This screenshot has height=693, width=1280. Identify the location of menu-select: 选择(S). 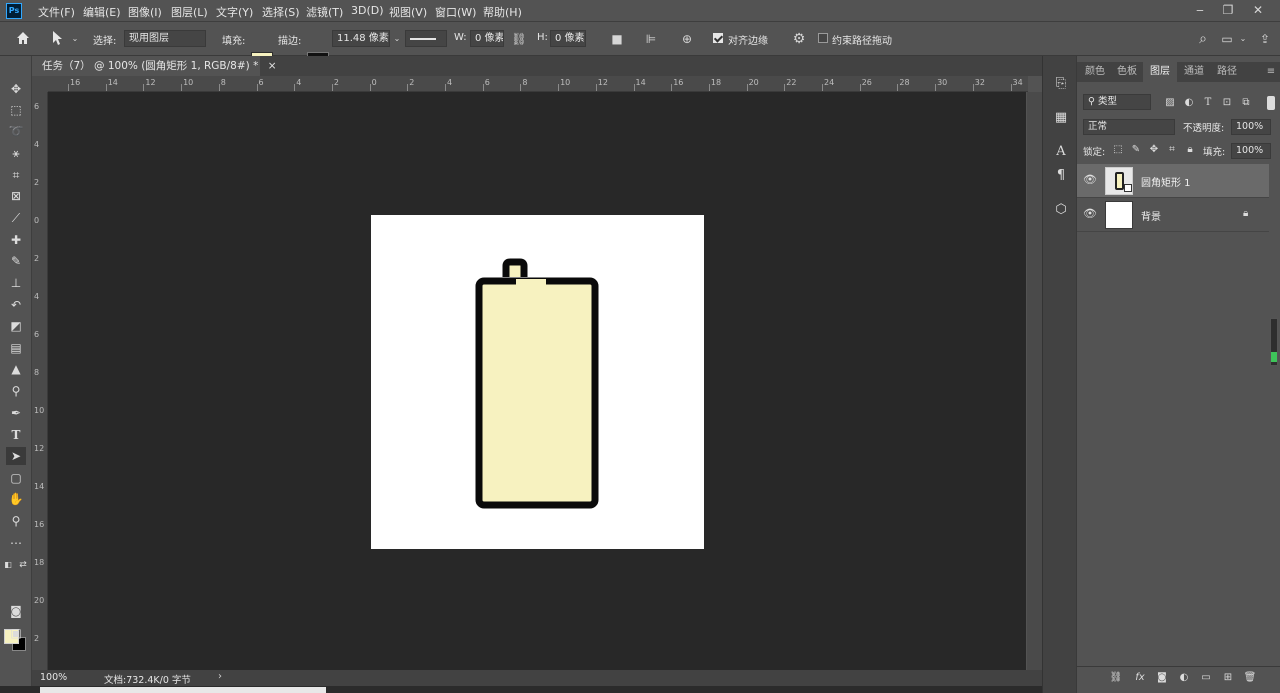
(281, 12).